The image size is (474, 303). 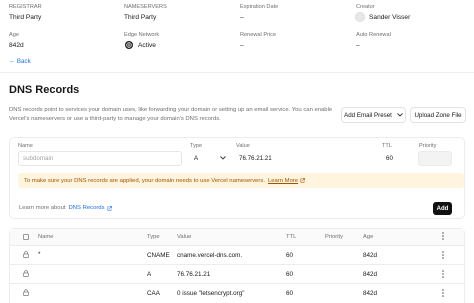 I want to click on back-link: ← Back, so click(x=20, y=61).